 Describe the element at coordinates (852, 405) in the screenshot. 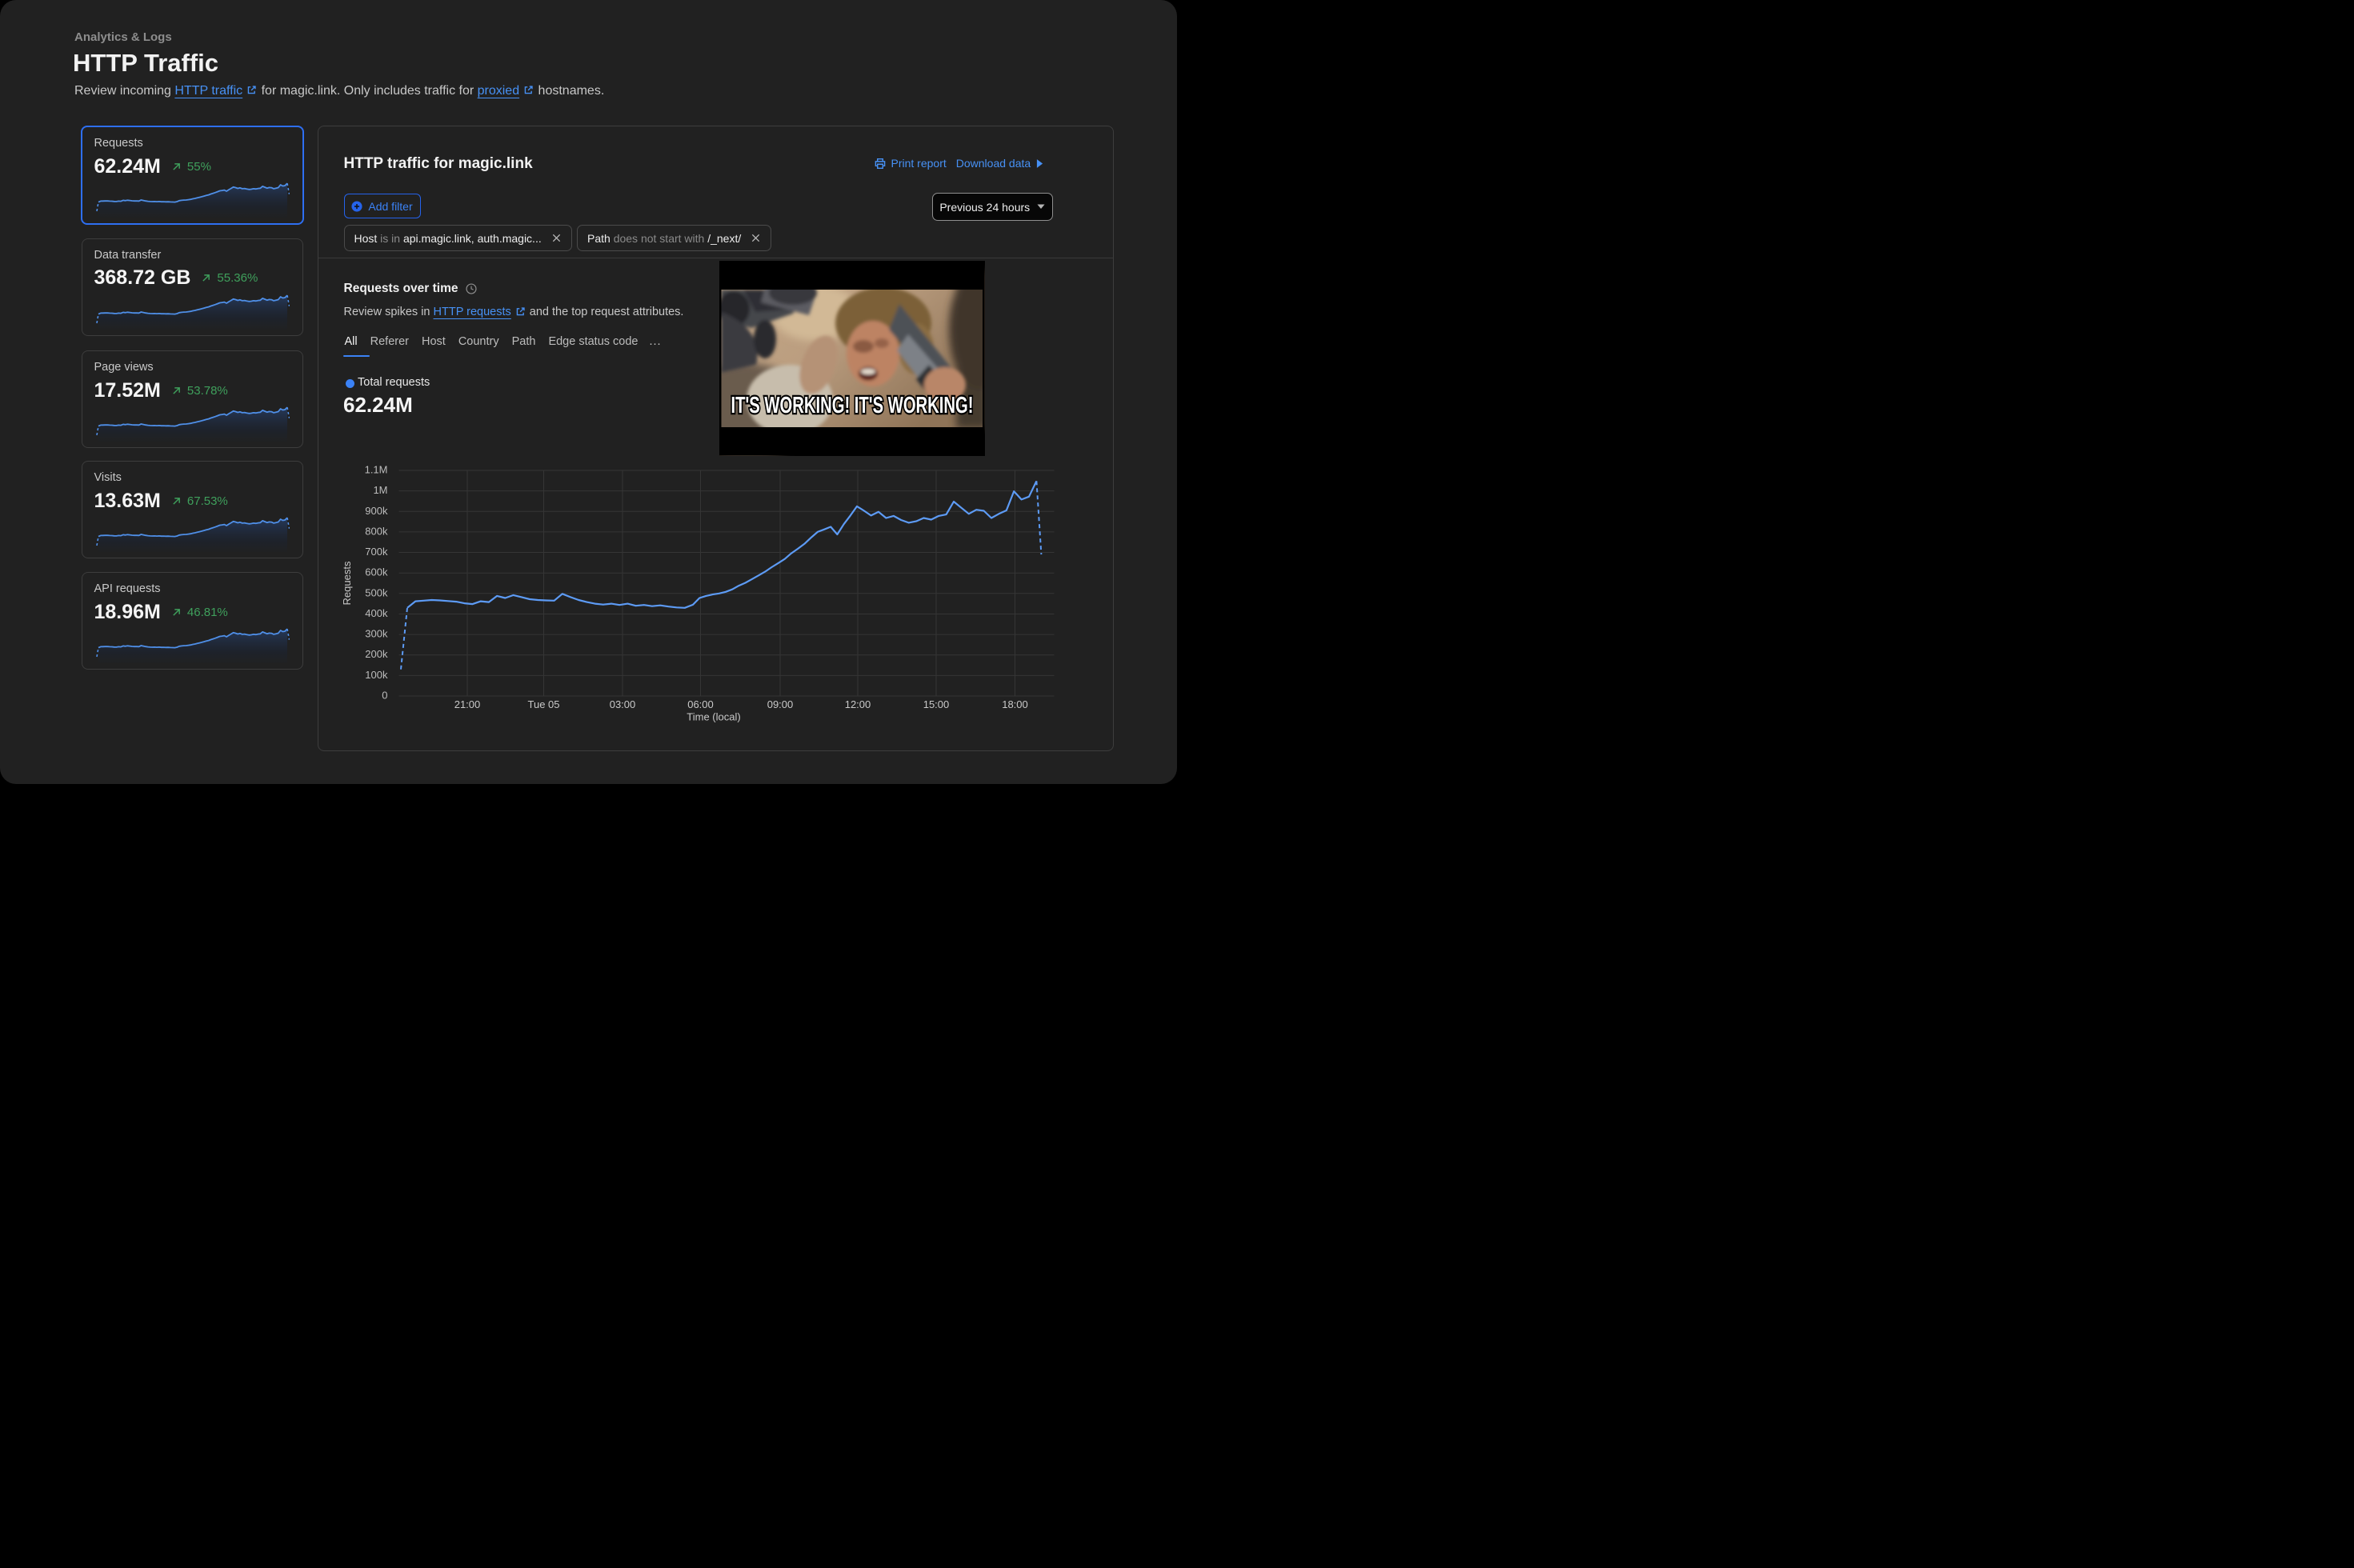

I see `svg-text: IT'S WORKING! IT'S WORKING!` at that location.